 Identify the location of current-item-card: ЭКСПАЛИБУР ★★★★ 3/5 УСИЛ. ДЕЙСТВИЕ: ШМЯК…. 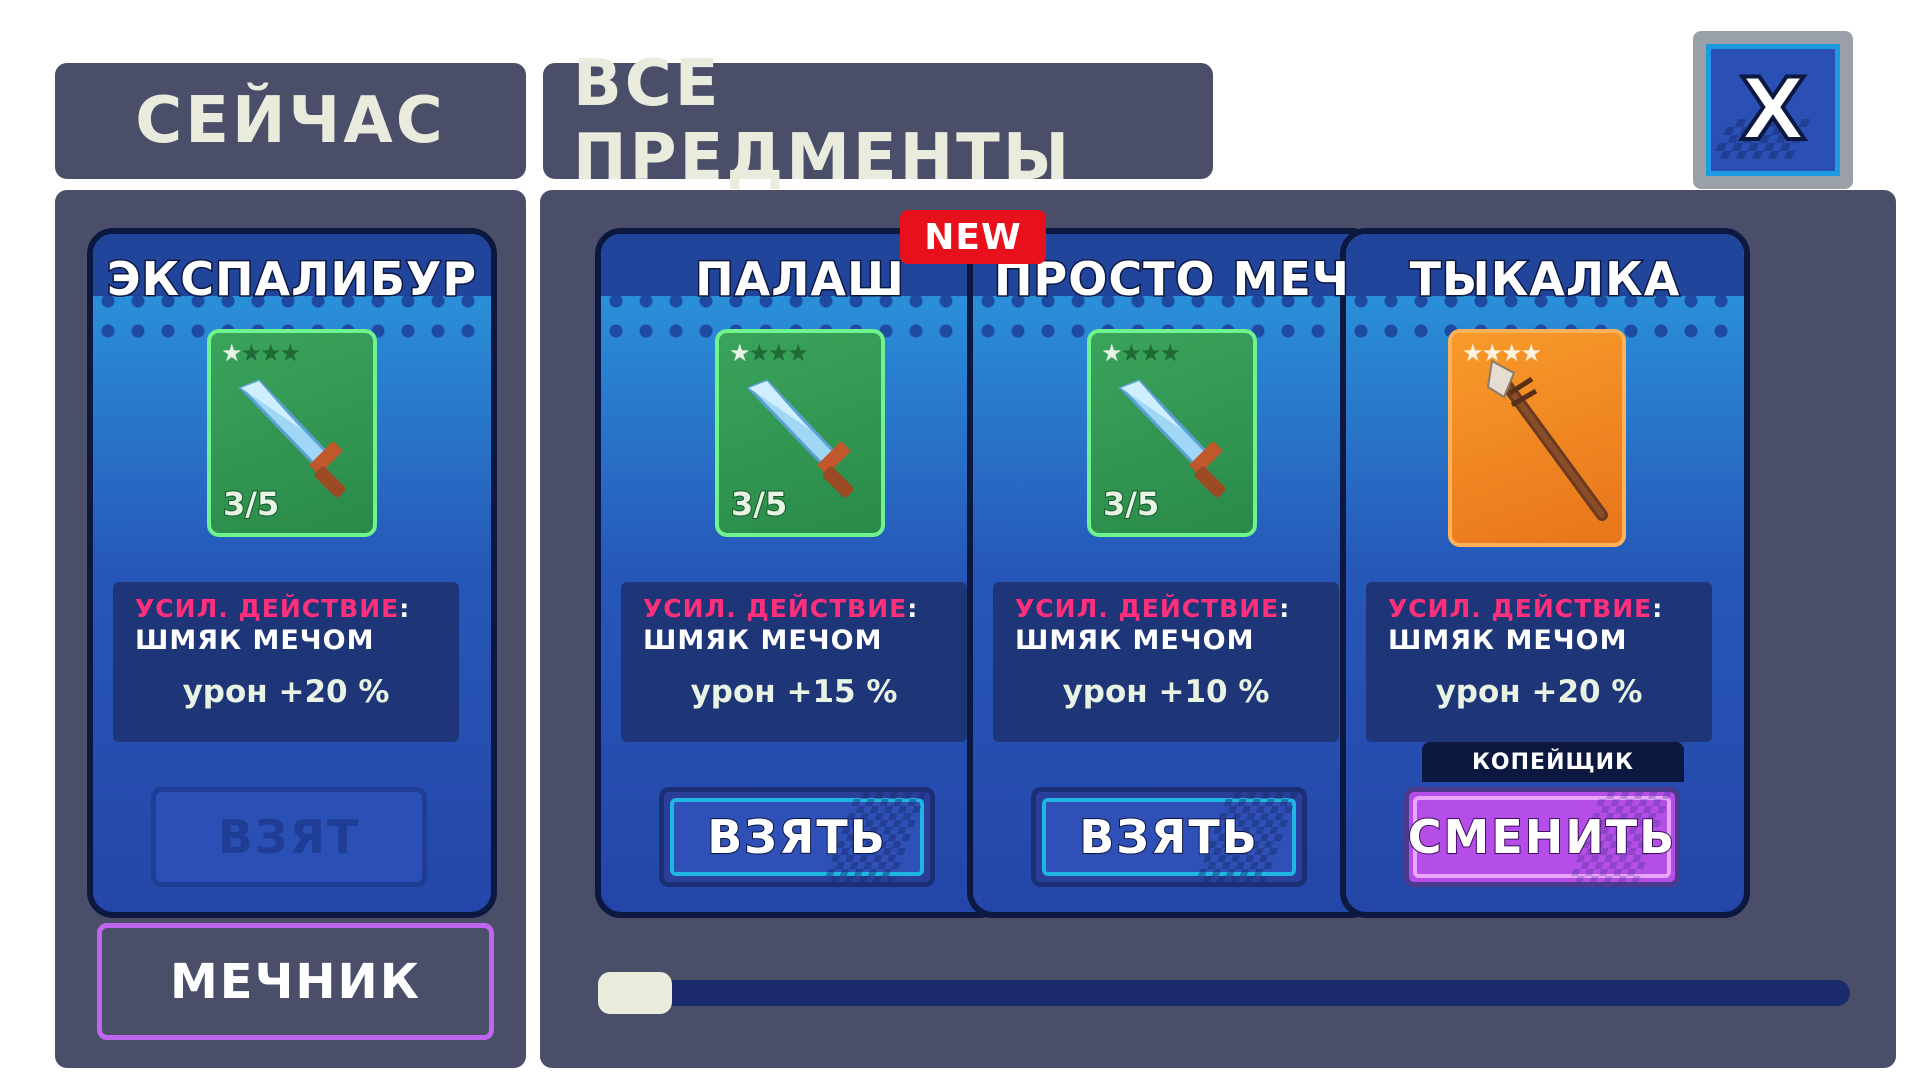
(292, 573).